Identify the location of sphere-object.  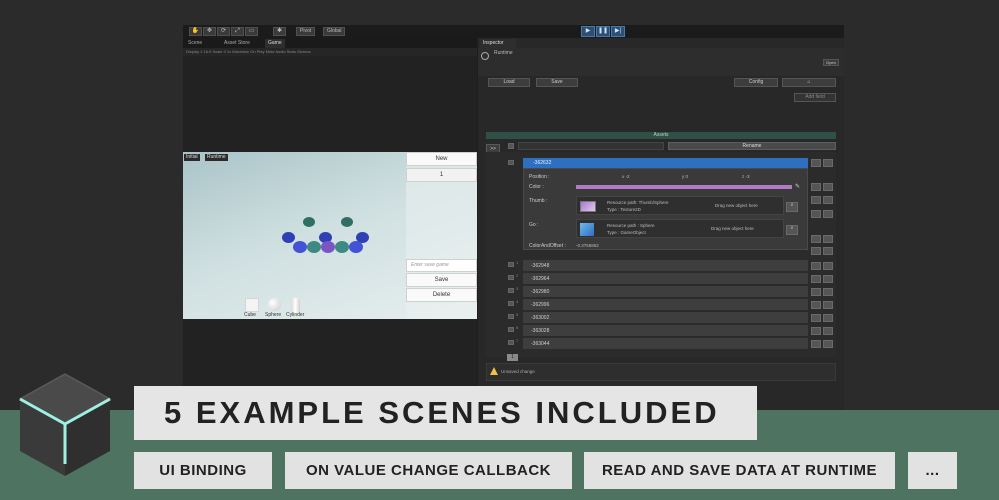
(309, 222).